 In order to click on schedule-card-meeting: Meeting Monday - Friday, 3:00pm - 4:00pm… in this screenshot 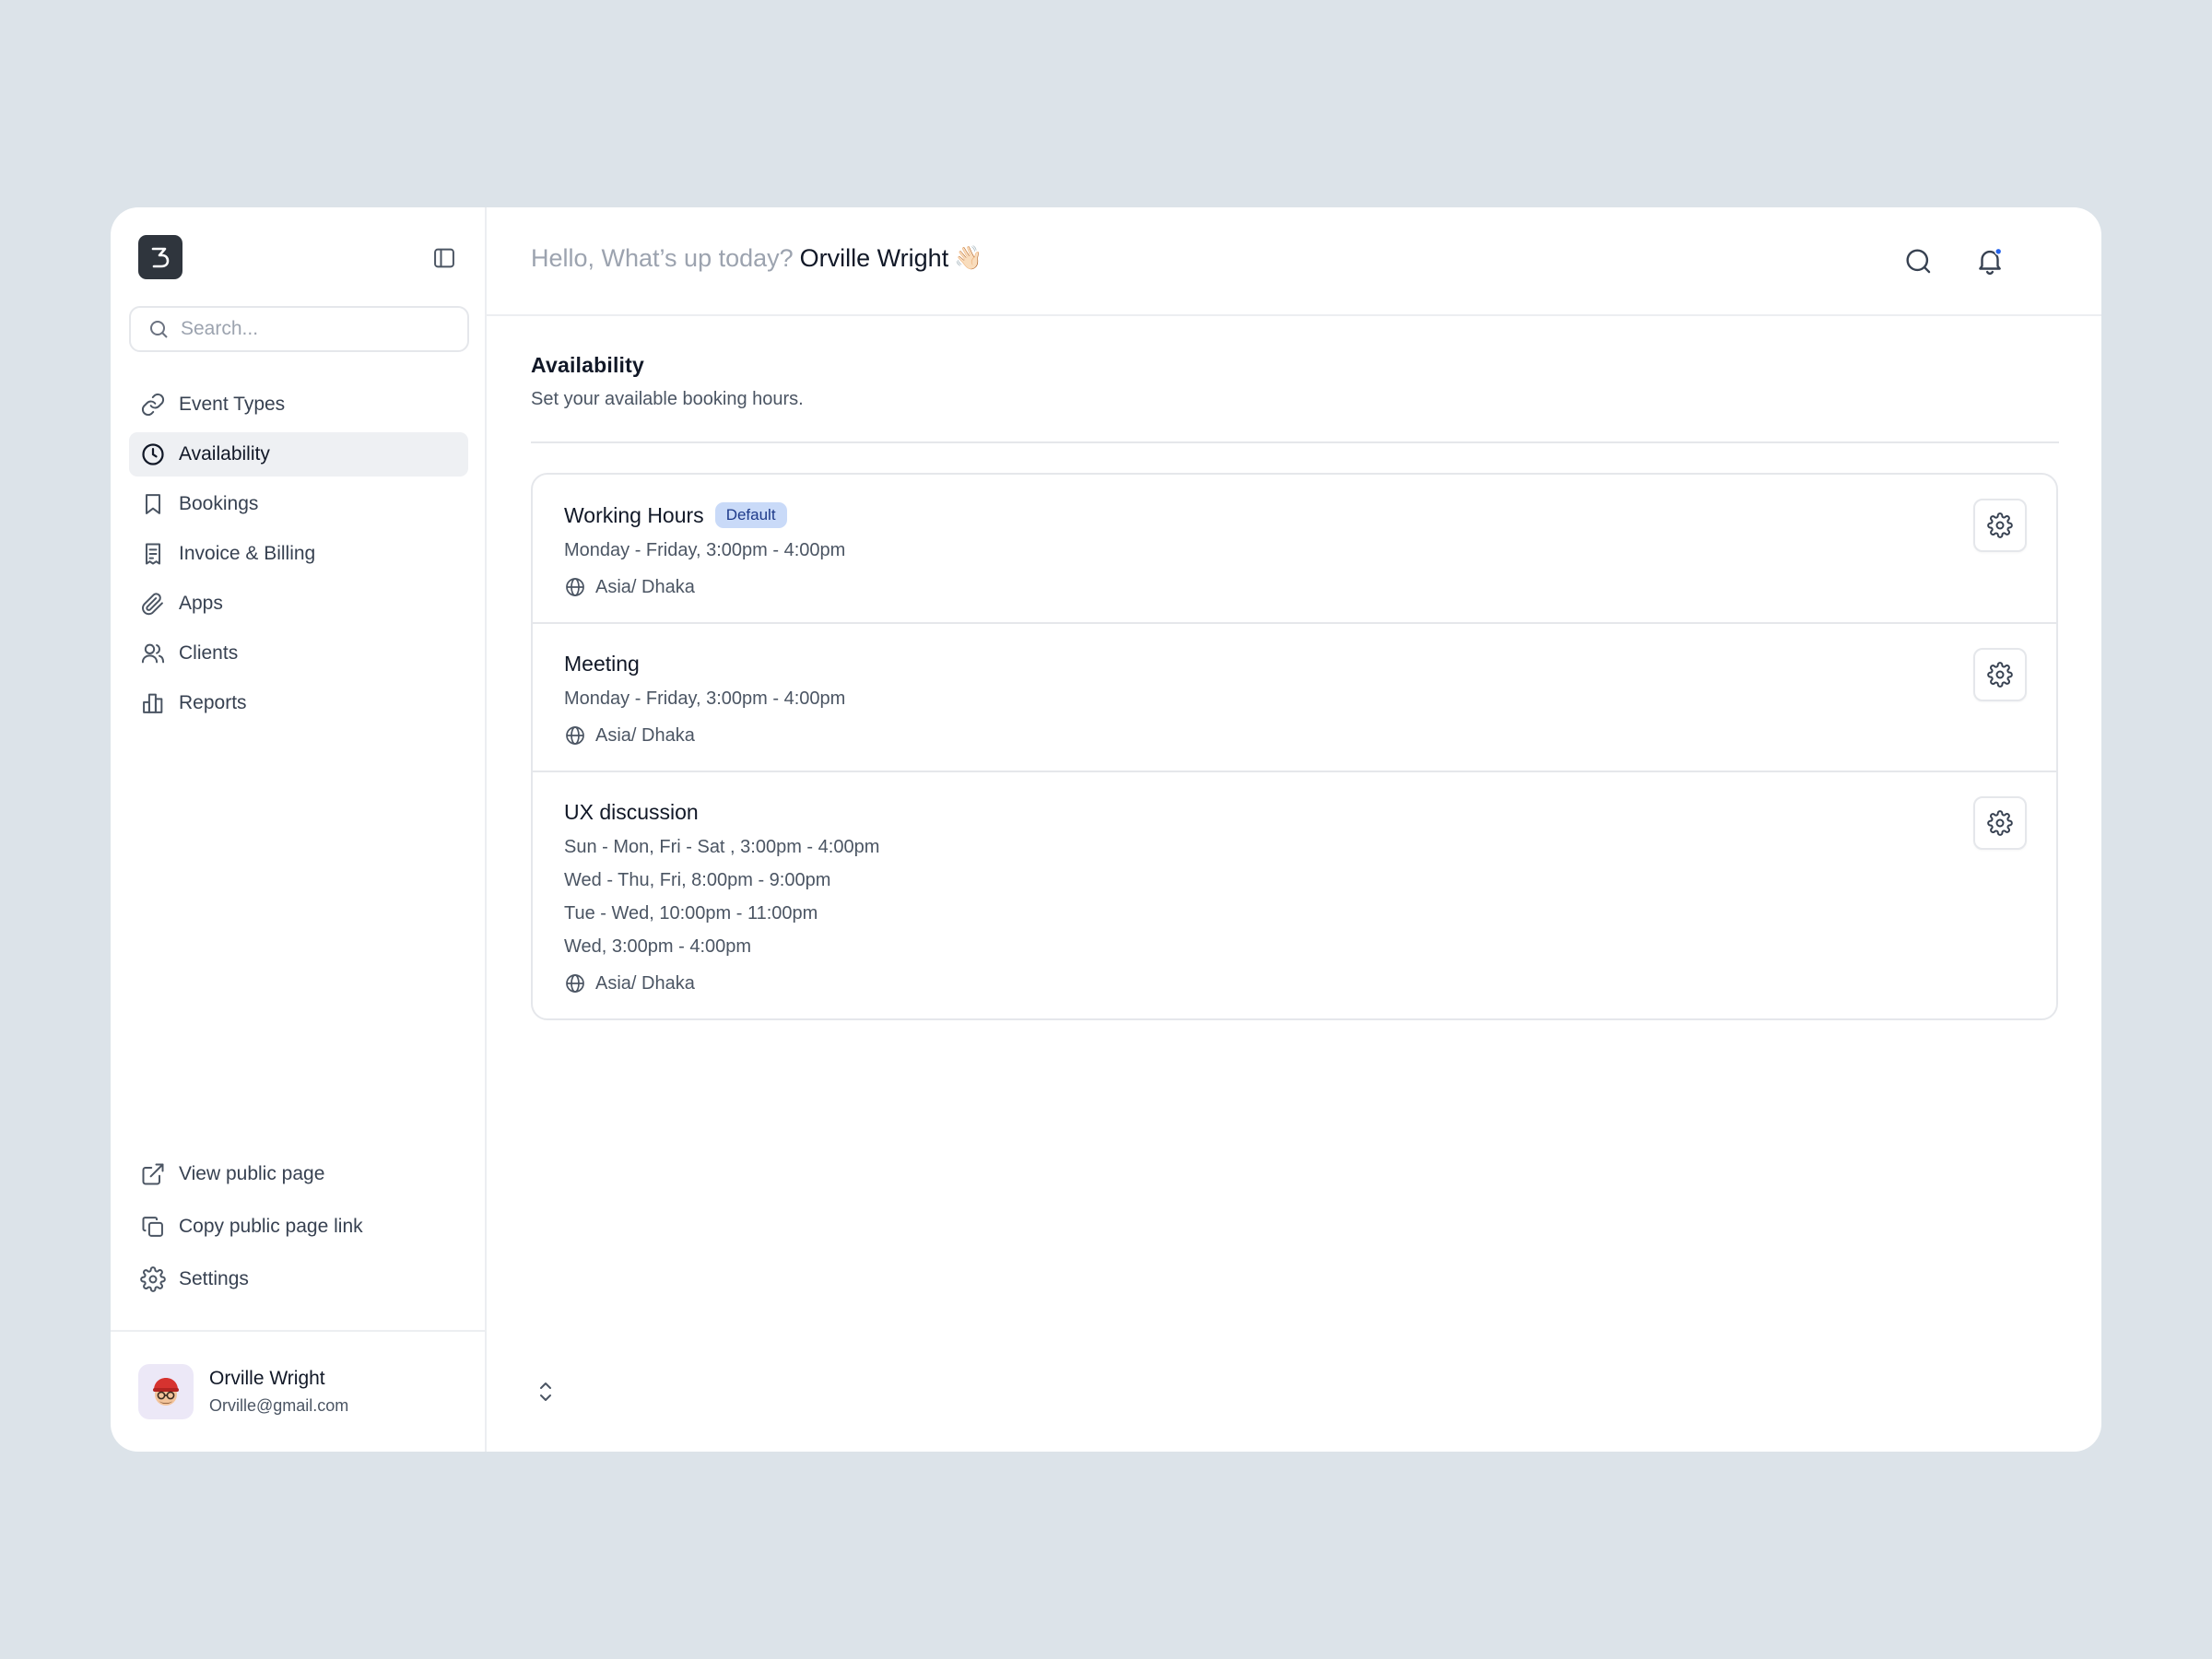, I will do `click(1294, 698)`.